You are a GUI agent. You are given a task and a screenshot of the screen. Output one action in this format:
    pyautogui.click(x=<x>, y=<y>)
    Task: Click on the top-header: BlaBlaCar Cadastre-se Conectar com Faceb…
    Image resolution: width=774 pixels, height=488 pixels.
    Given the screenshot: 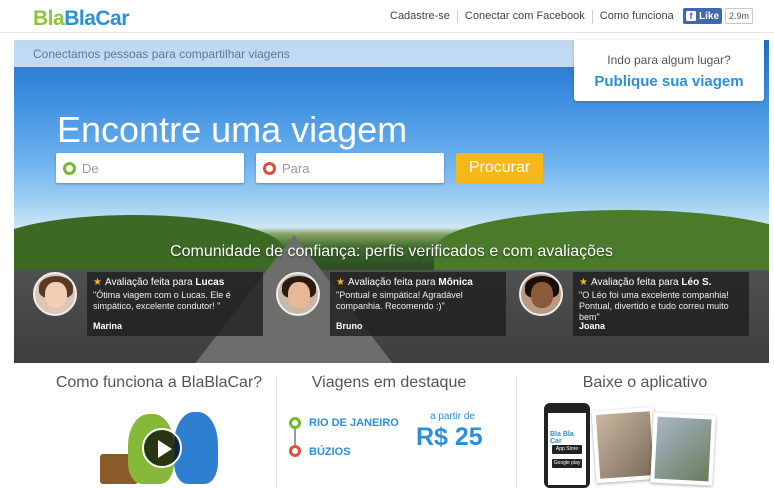 What is the action you would take?
    pyautogui.click(x=387, y=16)
    